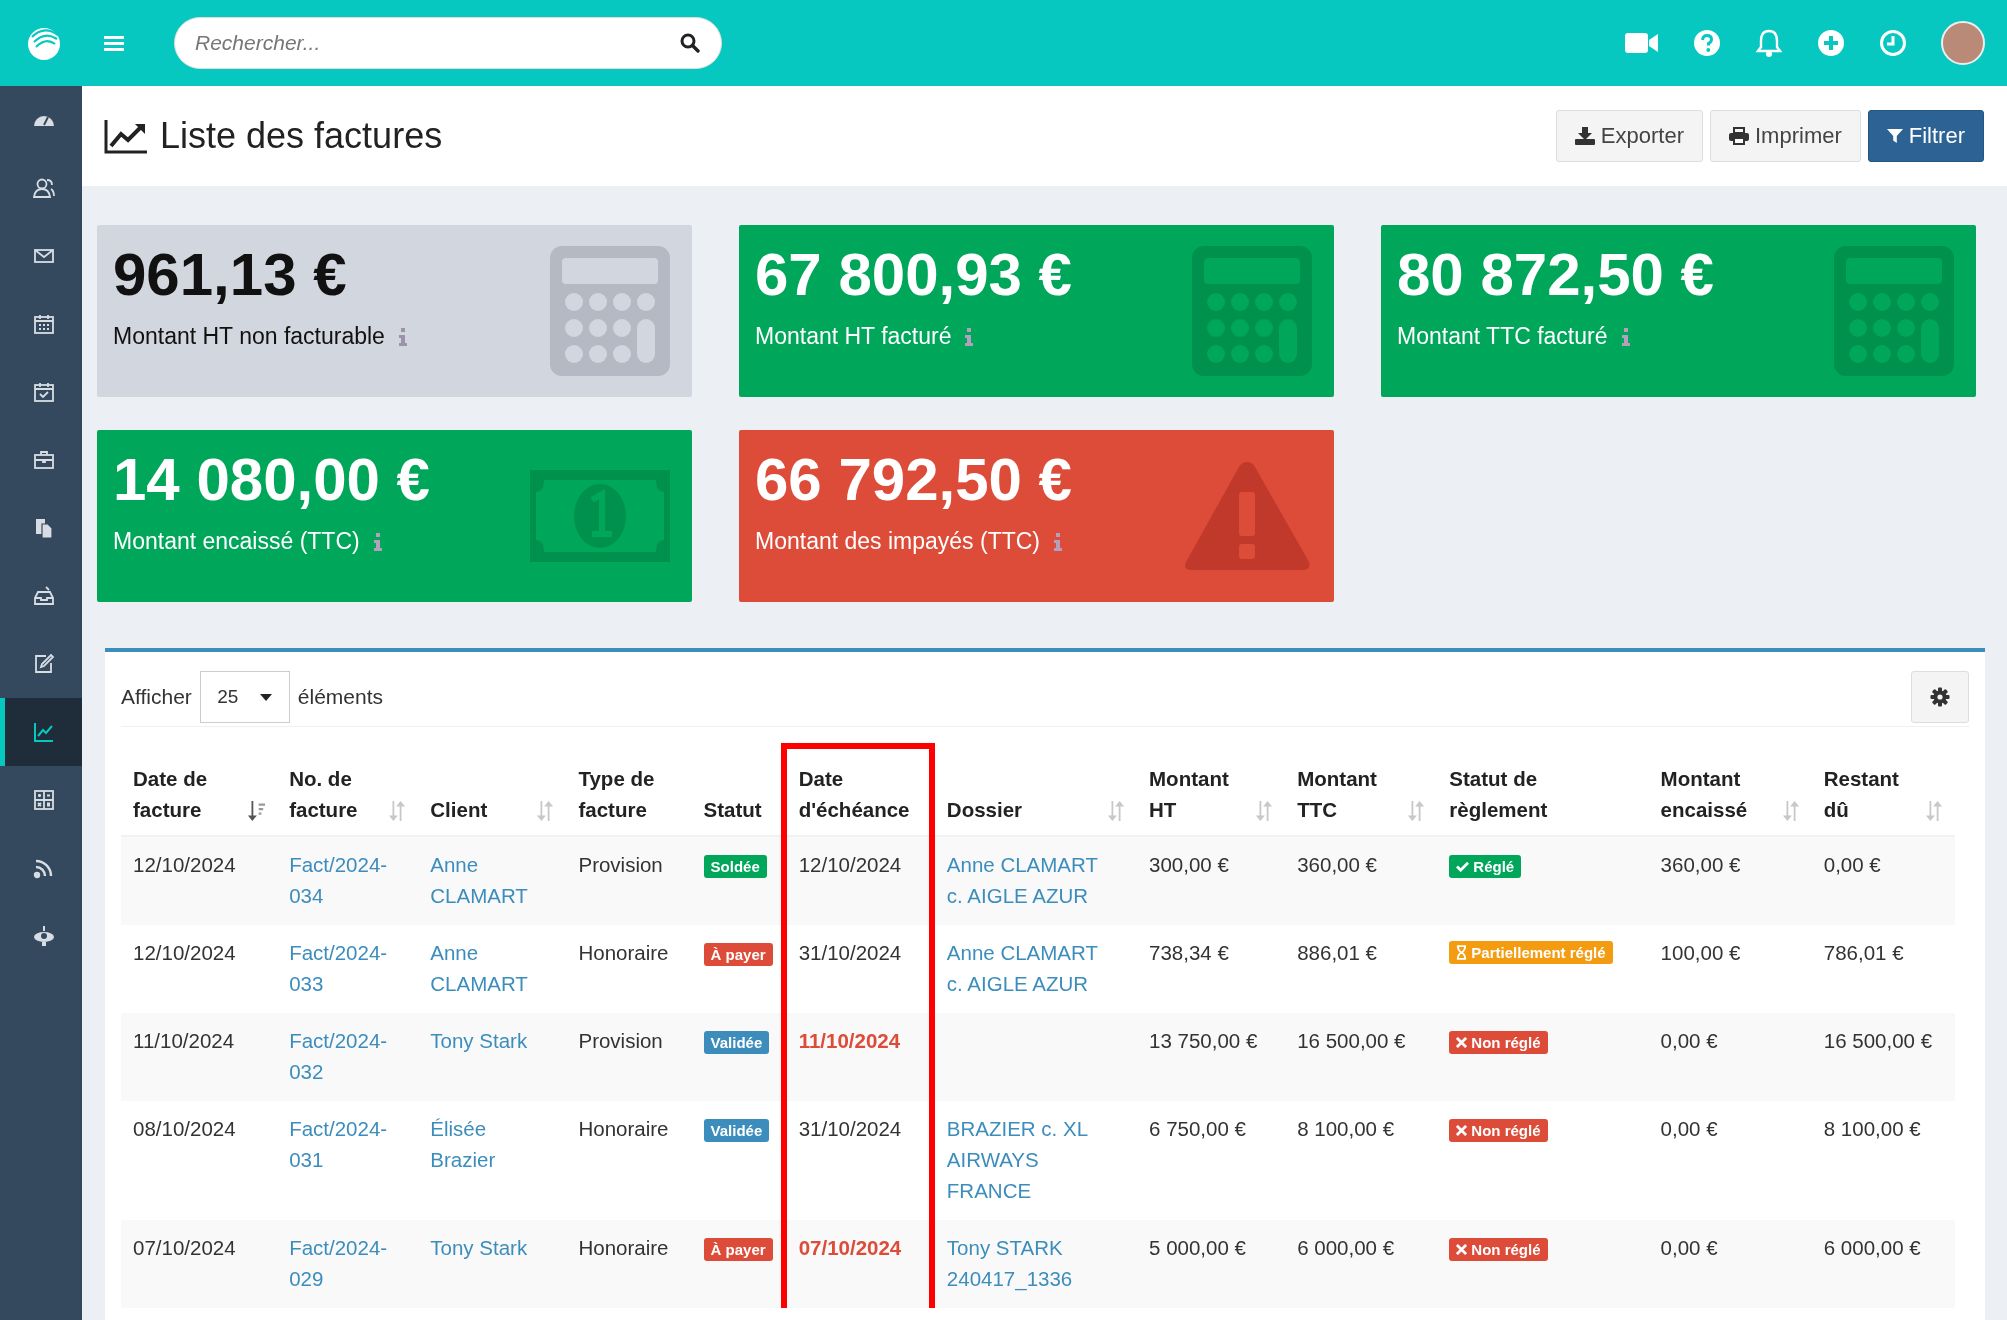 The width and height of the screenshot is (2007, 1320). What do you see at coordinates (236, 541) in the screenshot?
I see `stat-label: Montant encaissé (TTC)` at bounding box center [236, 541].